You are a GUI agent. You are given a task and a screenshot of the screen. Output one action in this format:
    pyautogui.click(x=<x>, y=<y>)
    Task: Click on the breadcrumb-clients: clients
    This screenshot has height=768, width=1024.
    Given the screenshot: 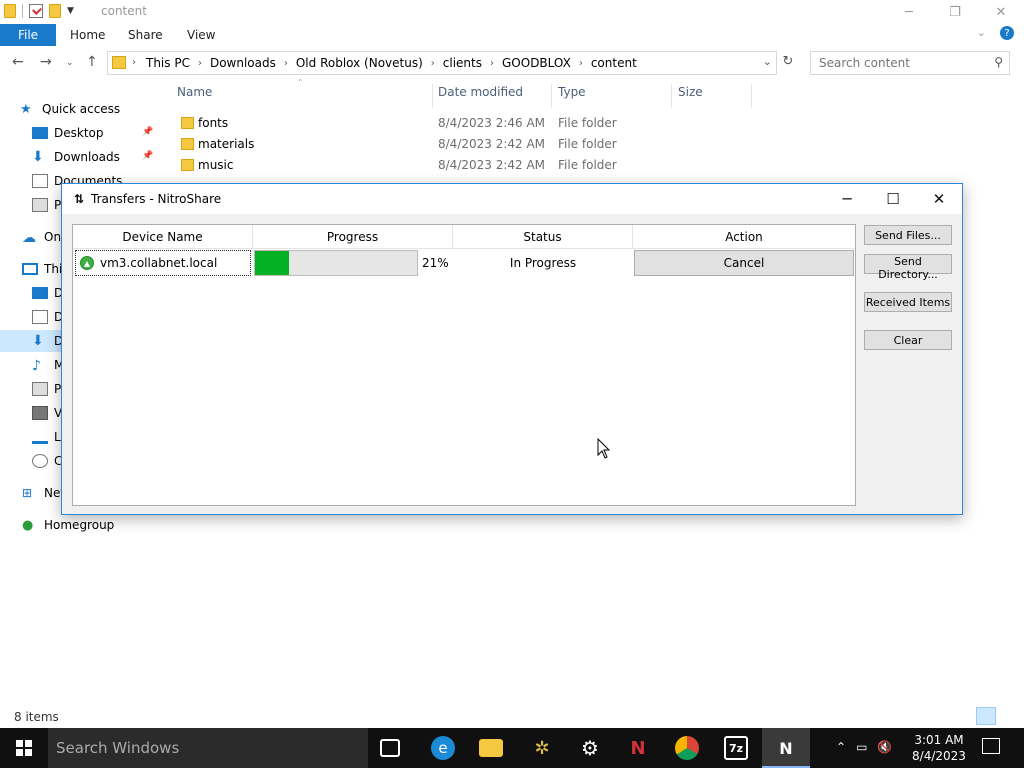 What is the action you would take?
    pyautogui.click(x=462, y=63)
    